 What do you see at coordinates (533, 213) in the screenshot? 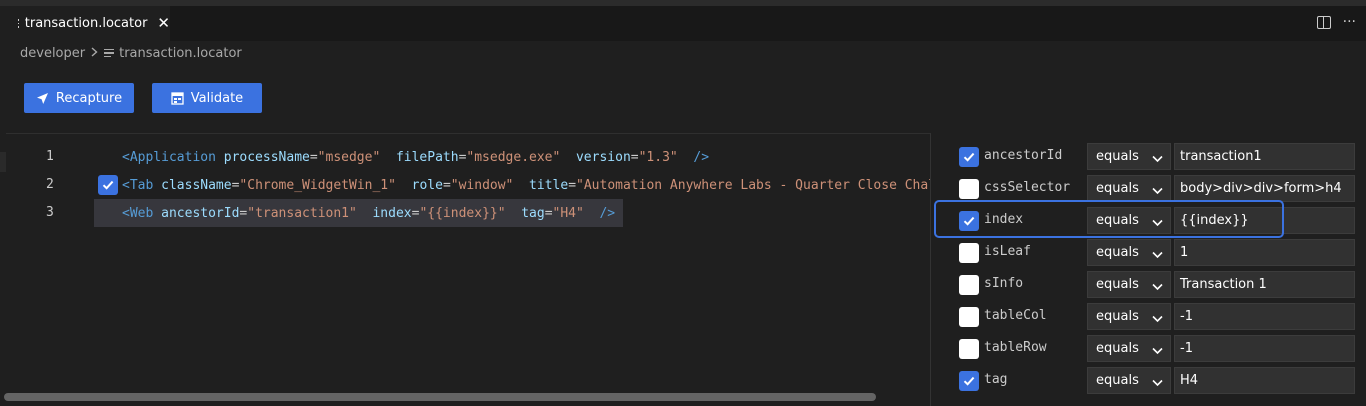
I see `code-attr-name: tag` at bounding box center [533, 213].